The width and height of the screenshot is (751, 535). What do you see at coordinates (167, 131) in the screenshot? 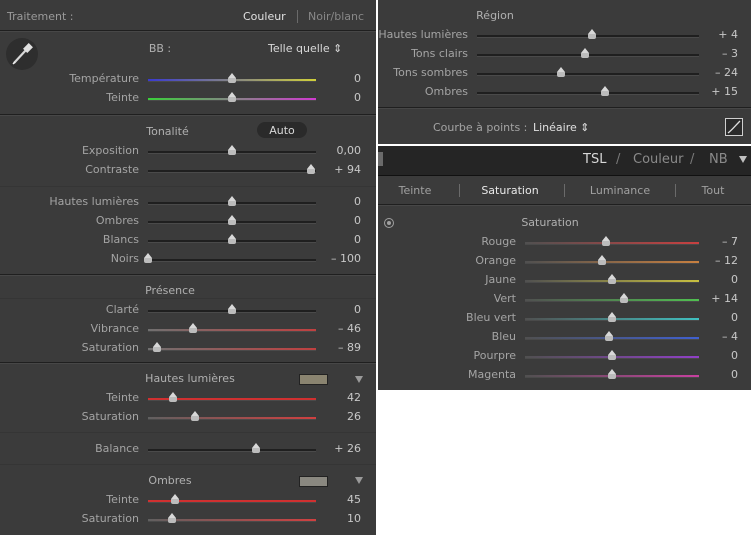
I see `tone-label: Tonalité` at bounding box center [167, 131].